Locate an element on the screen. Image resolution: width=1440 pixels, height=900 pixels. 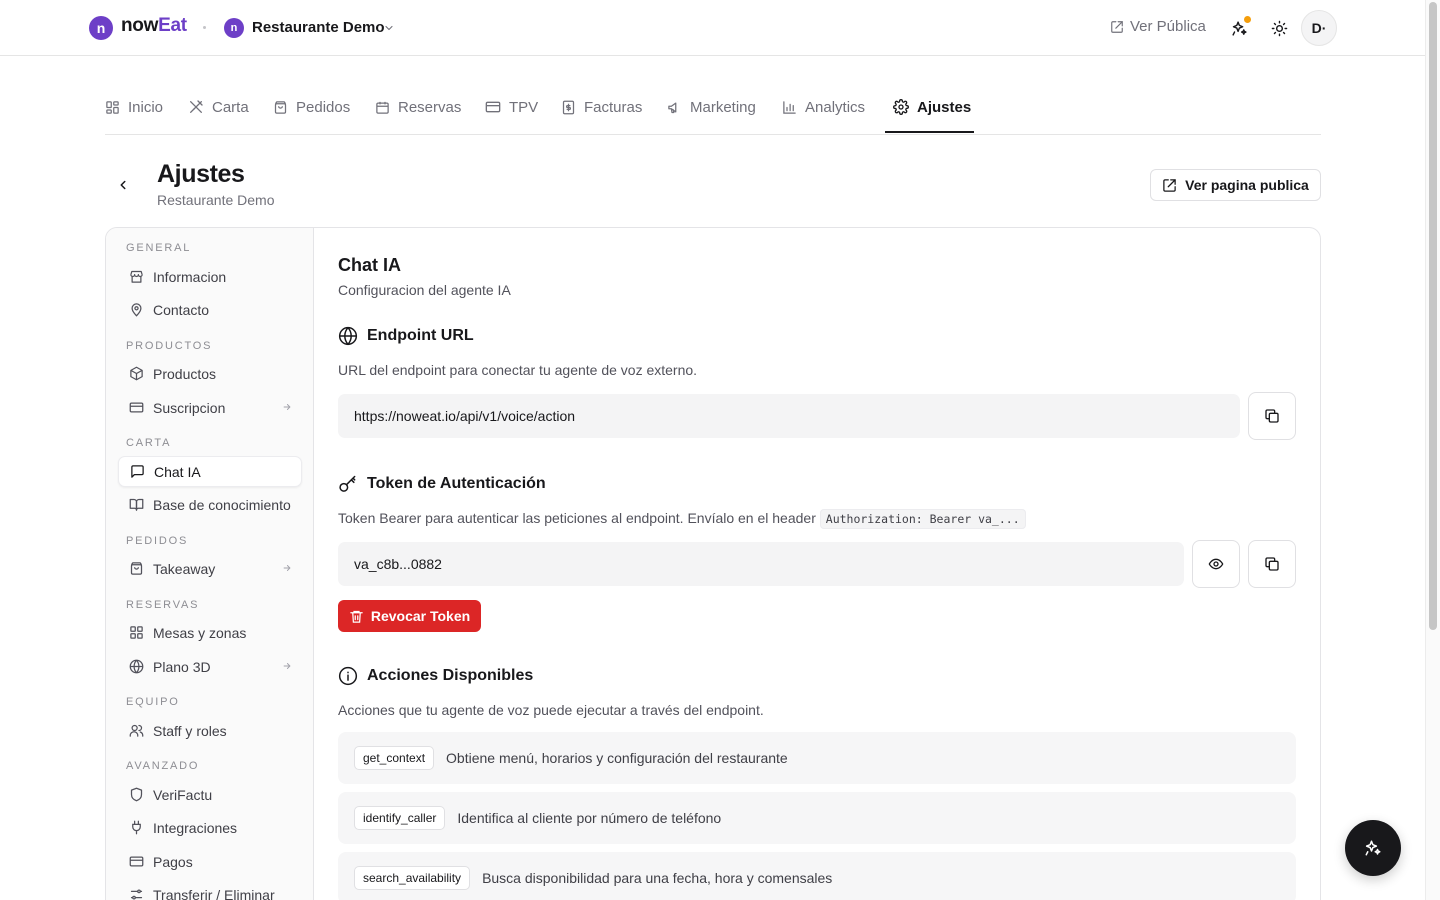
eye-icon is located at coordinates (1216, 564).